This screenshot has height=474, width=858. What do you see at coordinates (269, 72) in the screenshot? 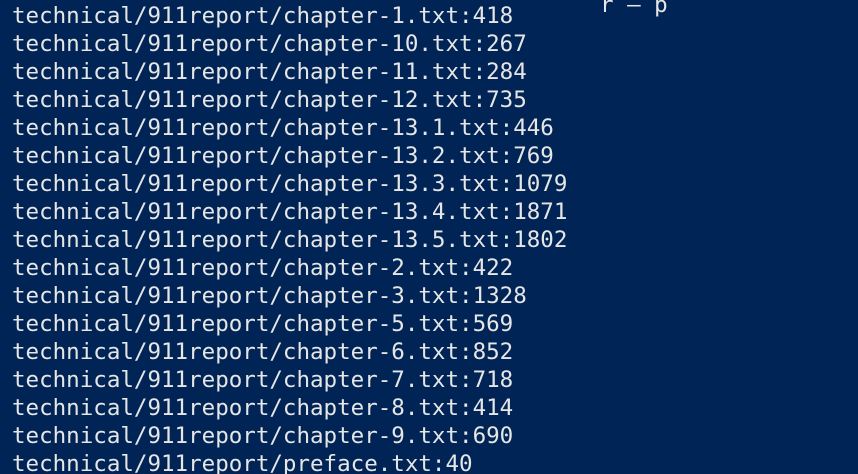
I see `terminal-output-line: technical/911report/chapter-11.txt:284` at bounding box center [269, 72].